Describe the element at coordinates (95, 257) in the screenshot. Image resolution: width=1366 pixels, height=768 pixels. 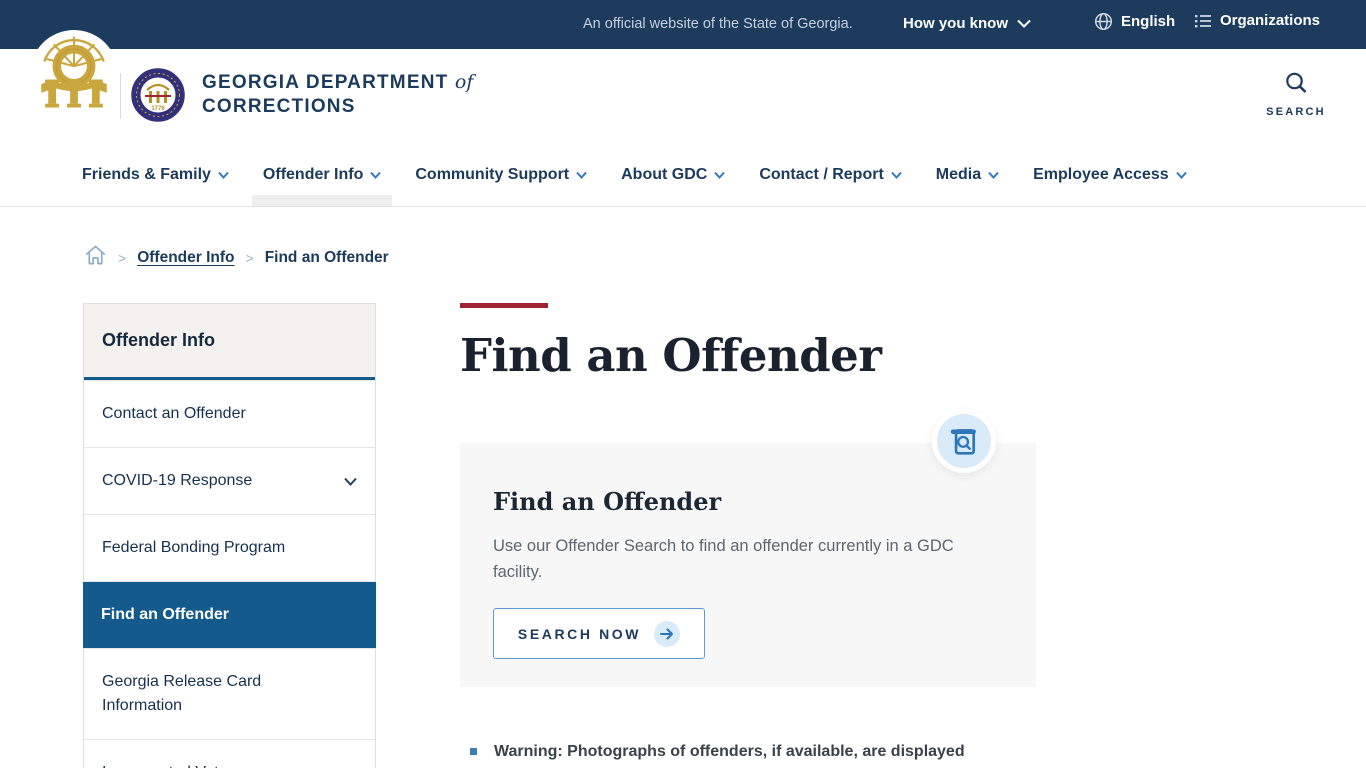
I see `home-icon` at that location.